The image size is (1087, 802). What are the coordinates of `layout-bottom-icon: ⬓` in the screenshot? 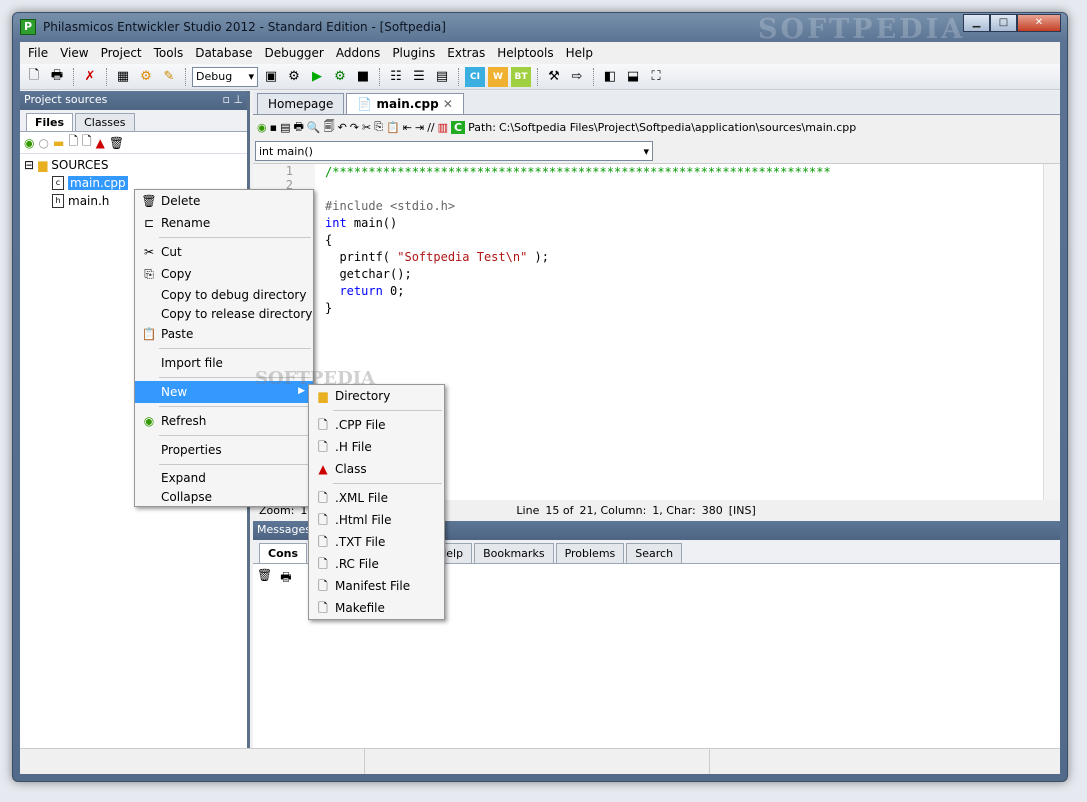 It's located at (633, 77).